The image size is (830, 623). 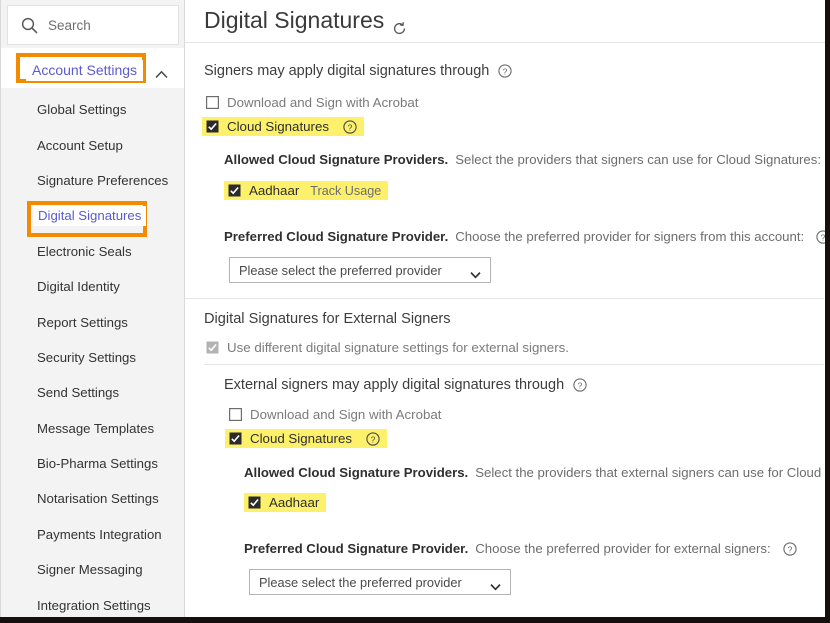 I want to click on checkbox-row-cloud-signatures-ext: Cloud Signatures ?, so click(x=306, y=438).